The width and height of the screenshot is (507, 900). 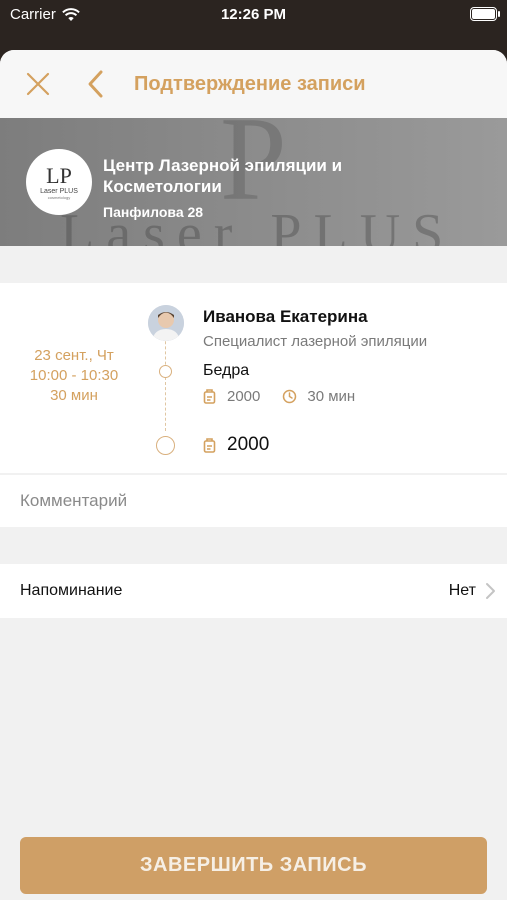 I want to click on organization-name: Центр Лазерной эпиляции и Косметологии, so click(x=223, y=176).